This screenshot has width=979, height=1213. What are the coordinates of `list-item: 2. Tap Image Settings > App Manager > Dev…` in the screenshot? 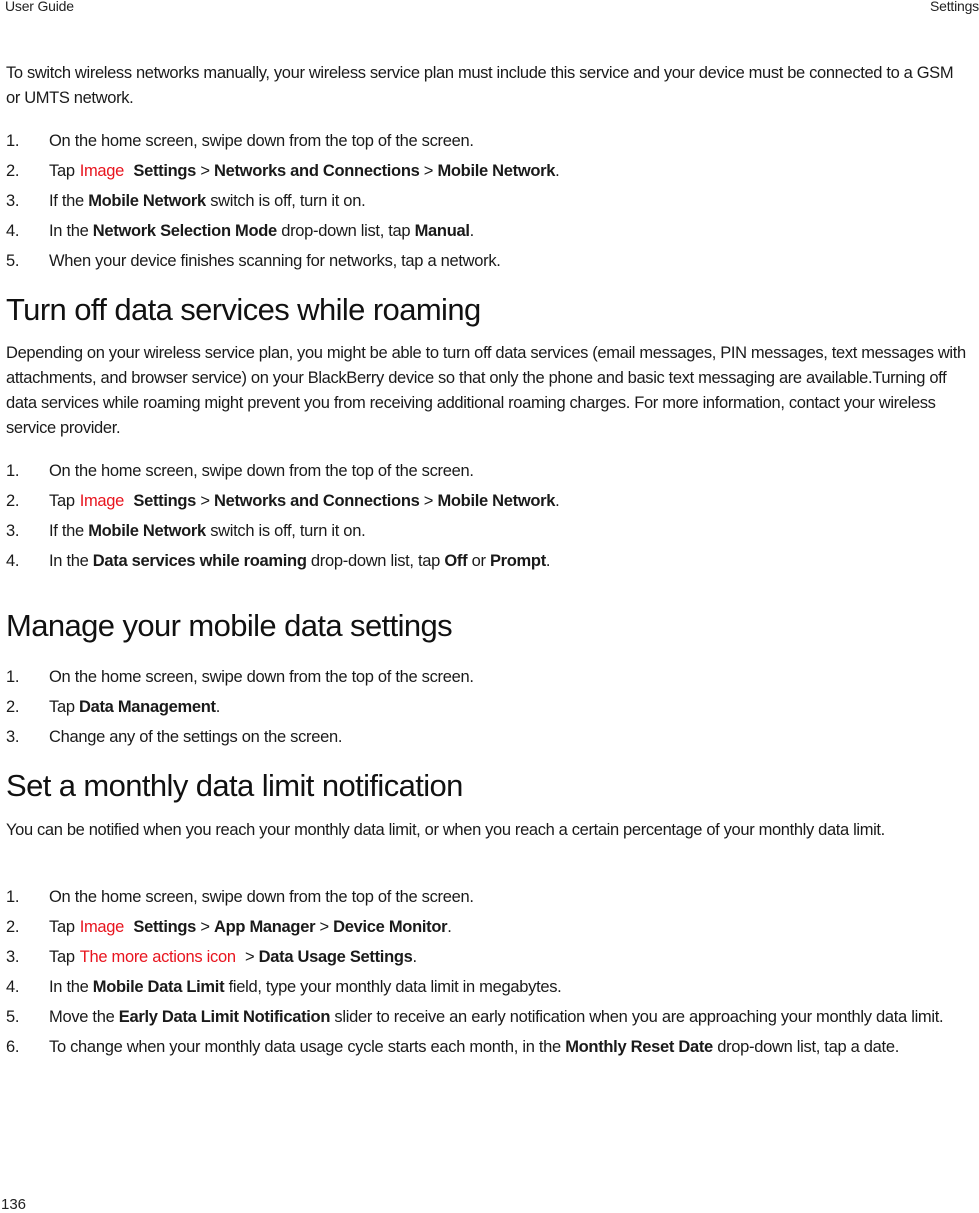 It's located at (487, 927).